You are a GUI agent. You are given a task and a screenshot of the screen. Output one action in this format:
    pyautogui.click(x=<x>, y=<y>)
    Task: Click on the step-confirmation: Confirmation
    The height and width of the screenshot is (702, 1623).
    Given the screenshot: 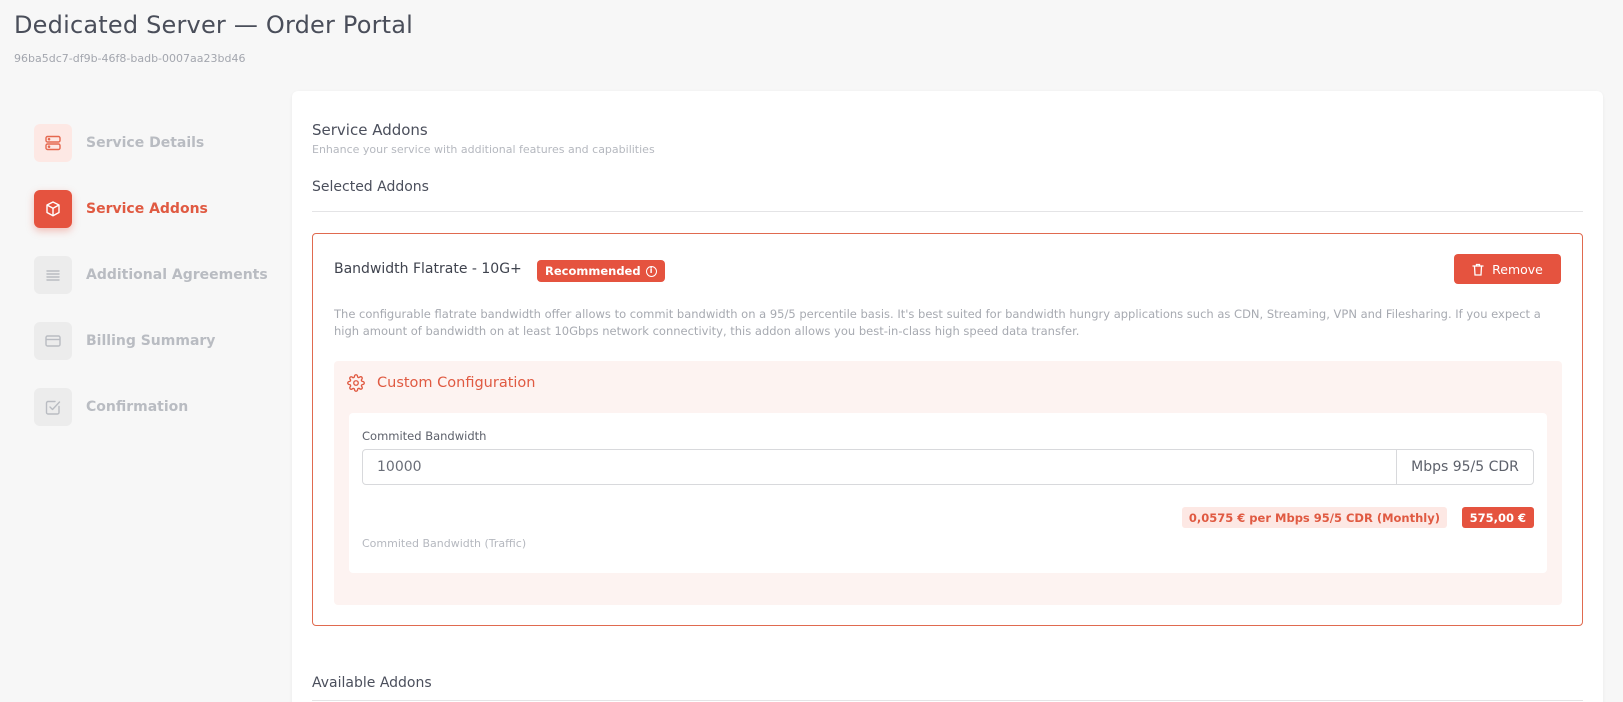 What is the action you would take?
    pyautogui.click(x=159, y=407)
    